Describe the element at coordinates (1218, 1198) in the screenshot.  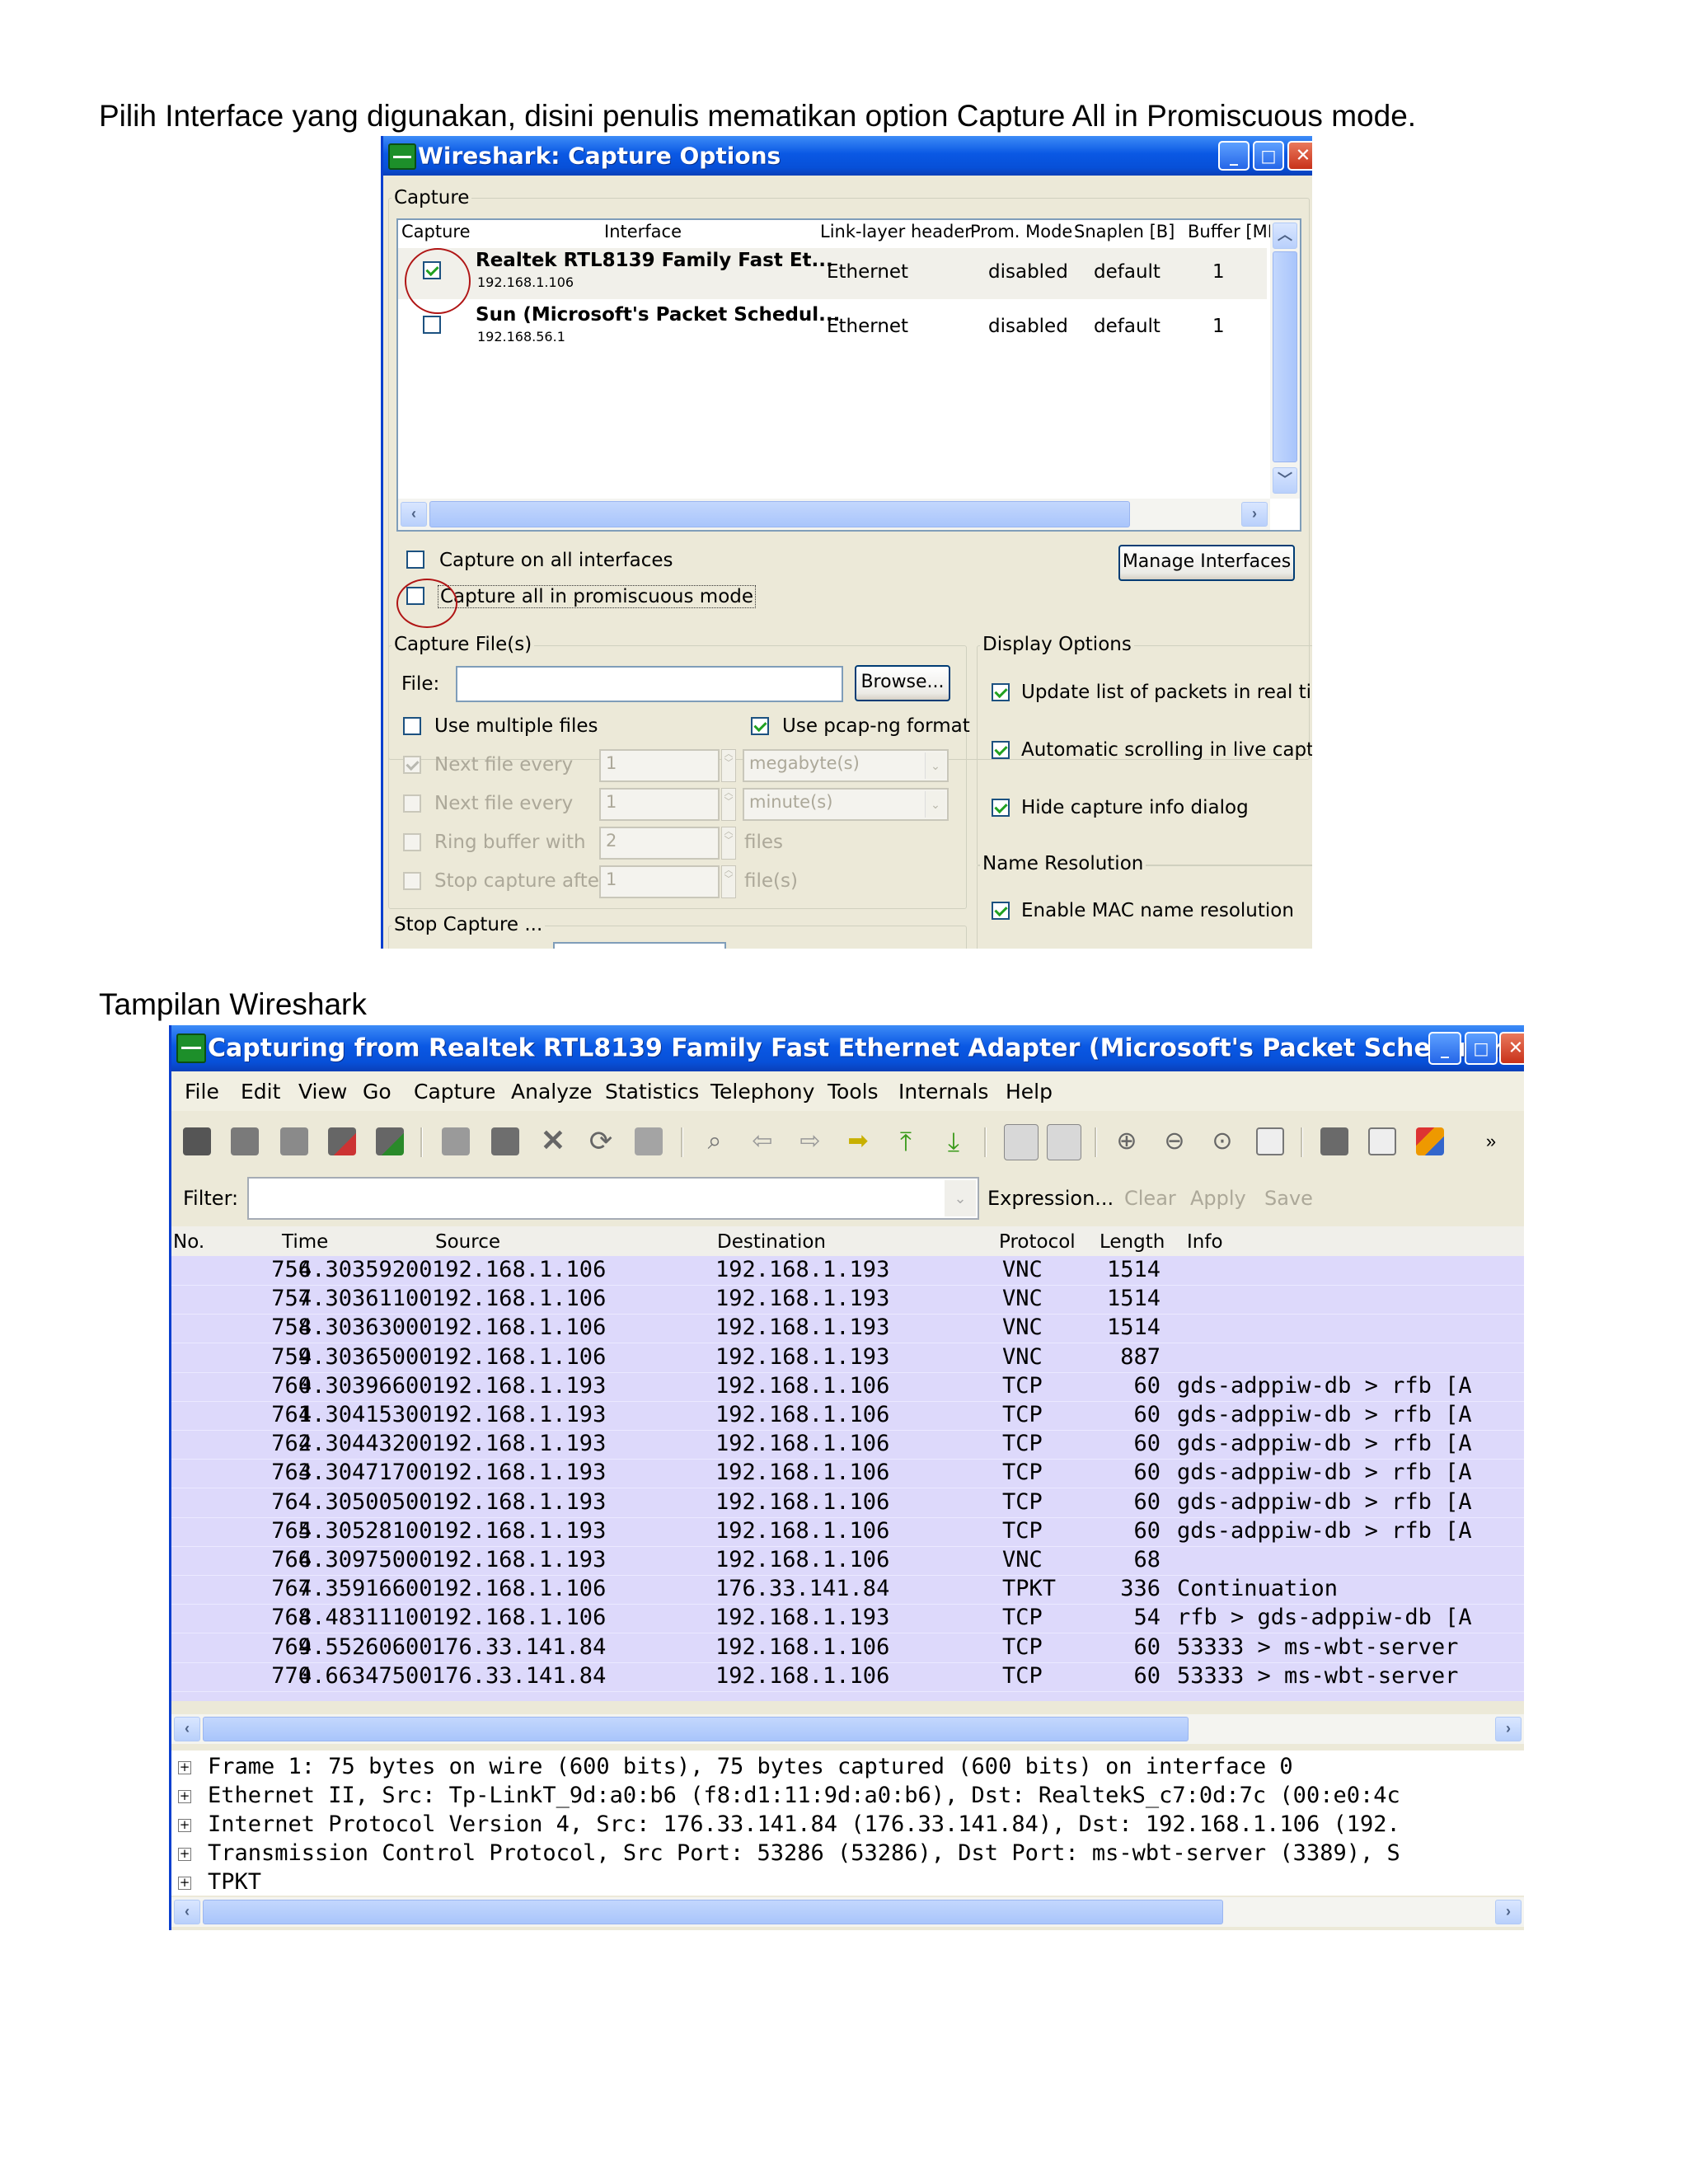
I see `apply-button: Apply` at that location.